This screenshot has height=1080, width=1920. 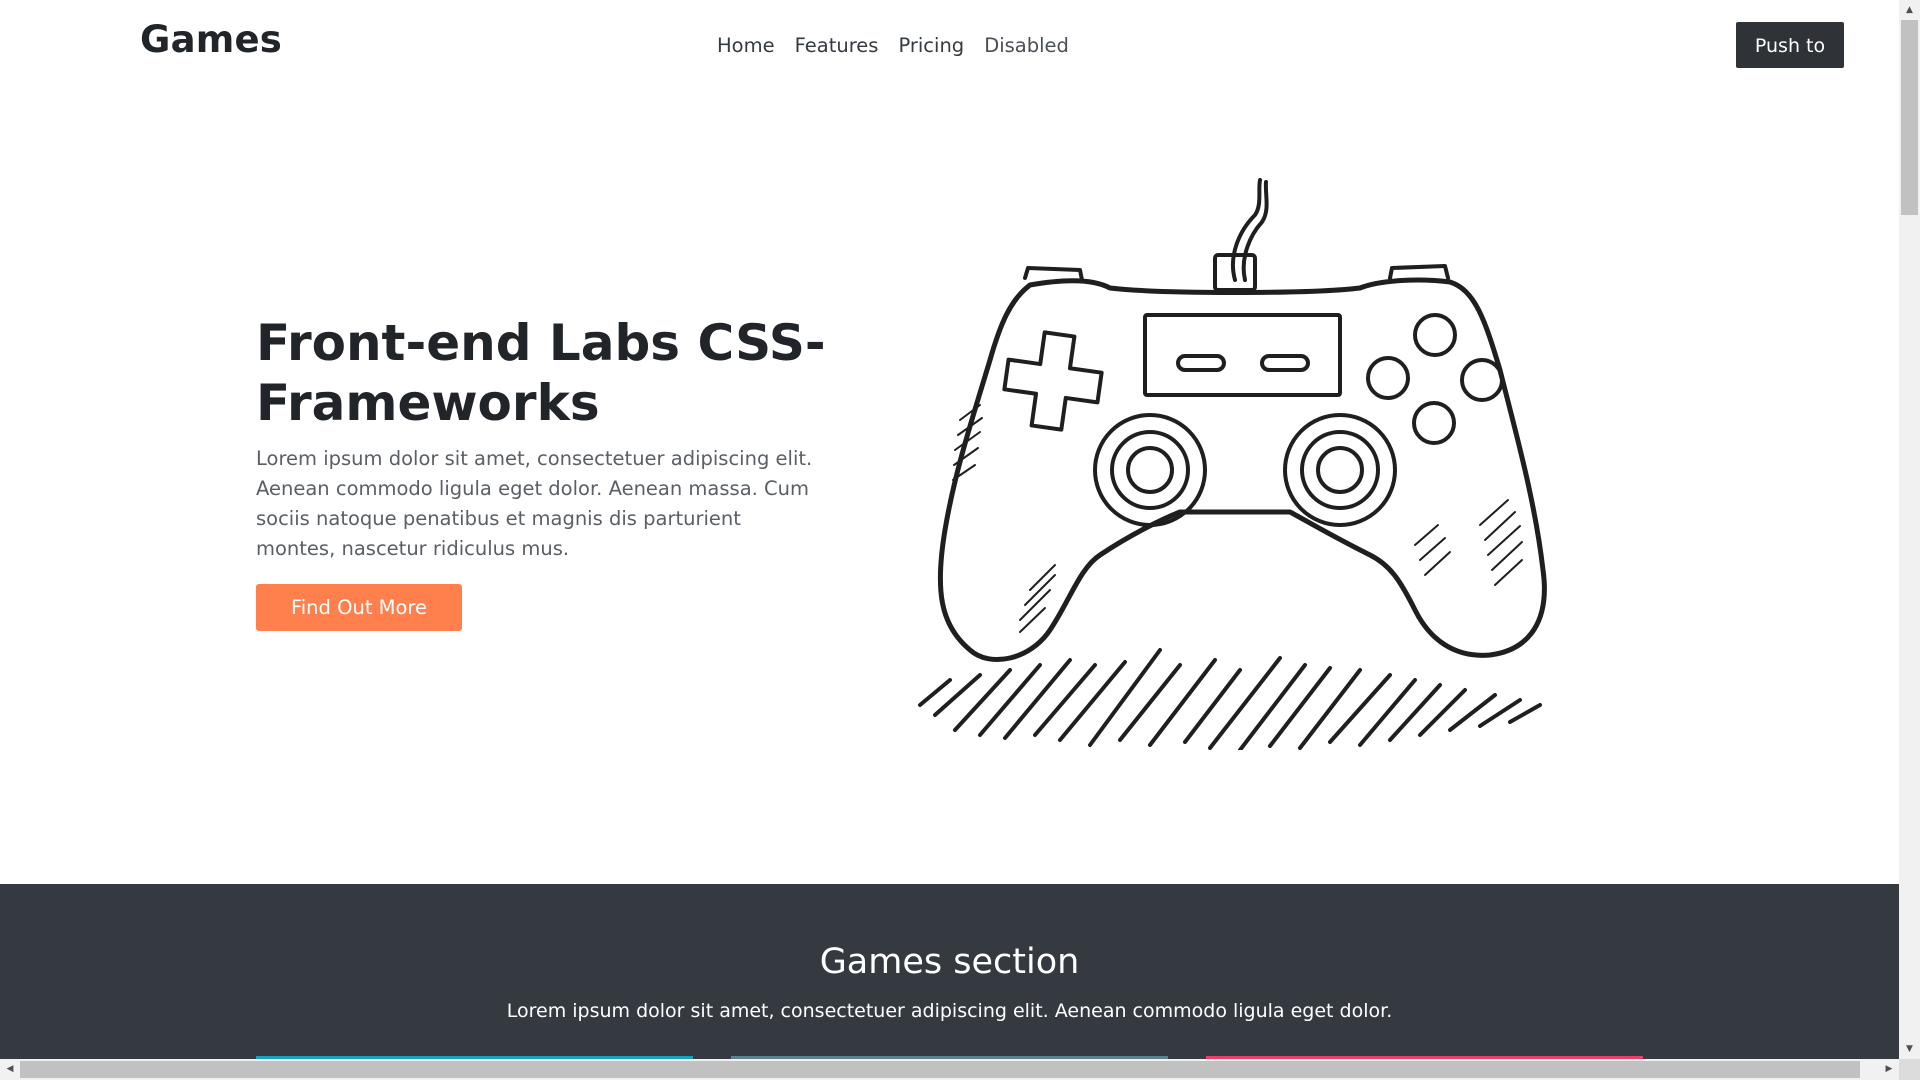 What do you see at coordinates (1909, 117) in the screenshot?
I see `vertical-scroll-thumb` at bounding box center [1909, 117].